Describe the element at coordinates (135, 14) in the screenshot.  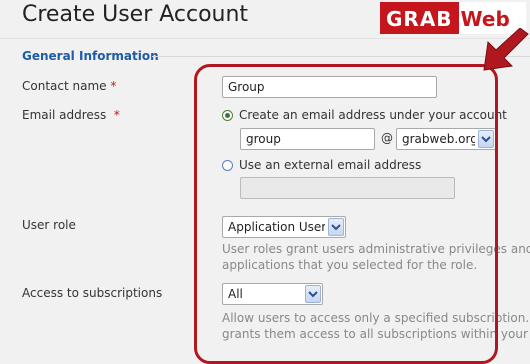
I see `page-title: Create User Account` at that location.